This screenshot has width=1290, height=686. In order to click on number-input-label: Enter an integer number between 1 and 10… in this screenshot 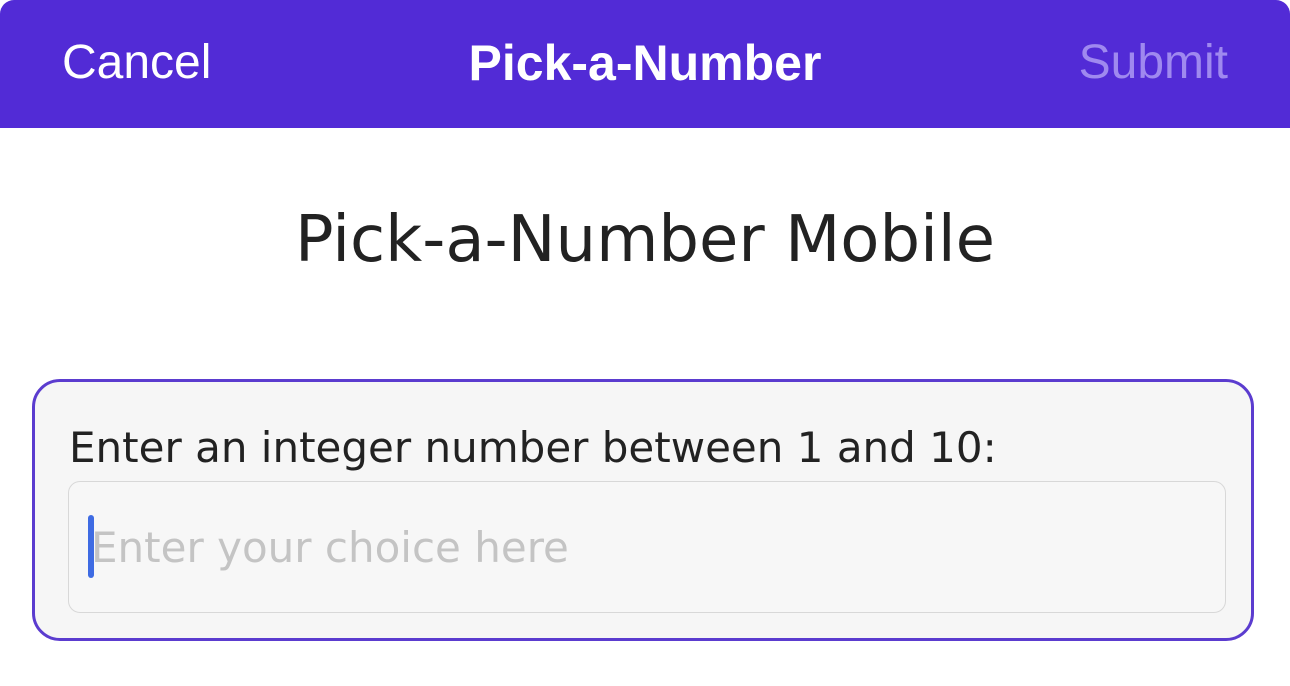, I will do `click(533, 447)`.